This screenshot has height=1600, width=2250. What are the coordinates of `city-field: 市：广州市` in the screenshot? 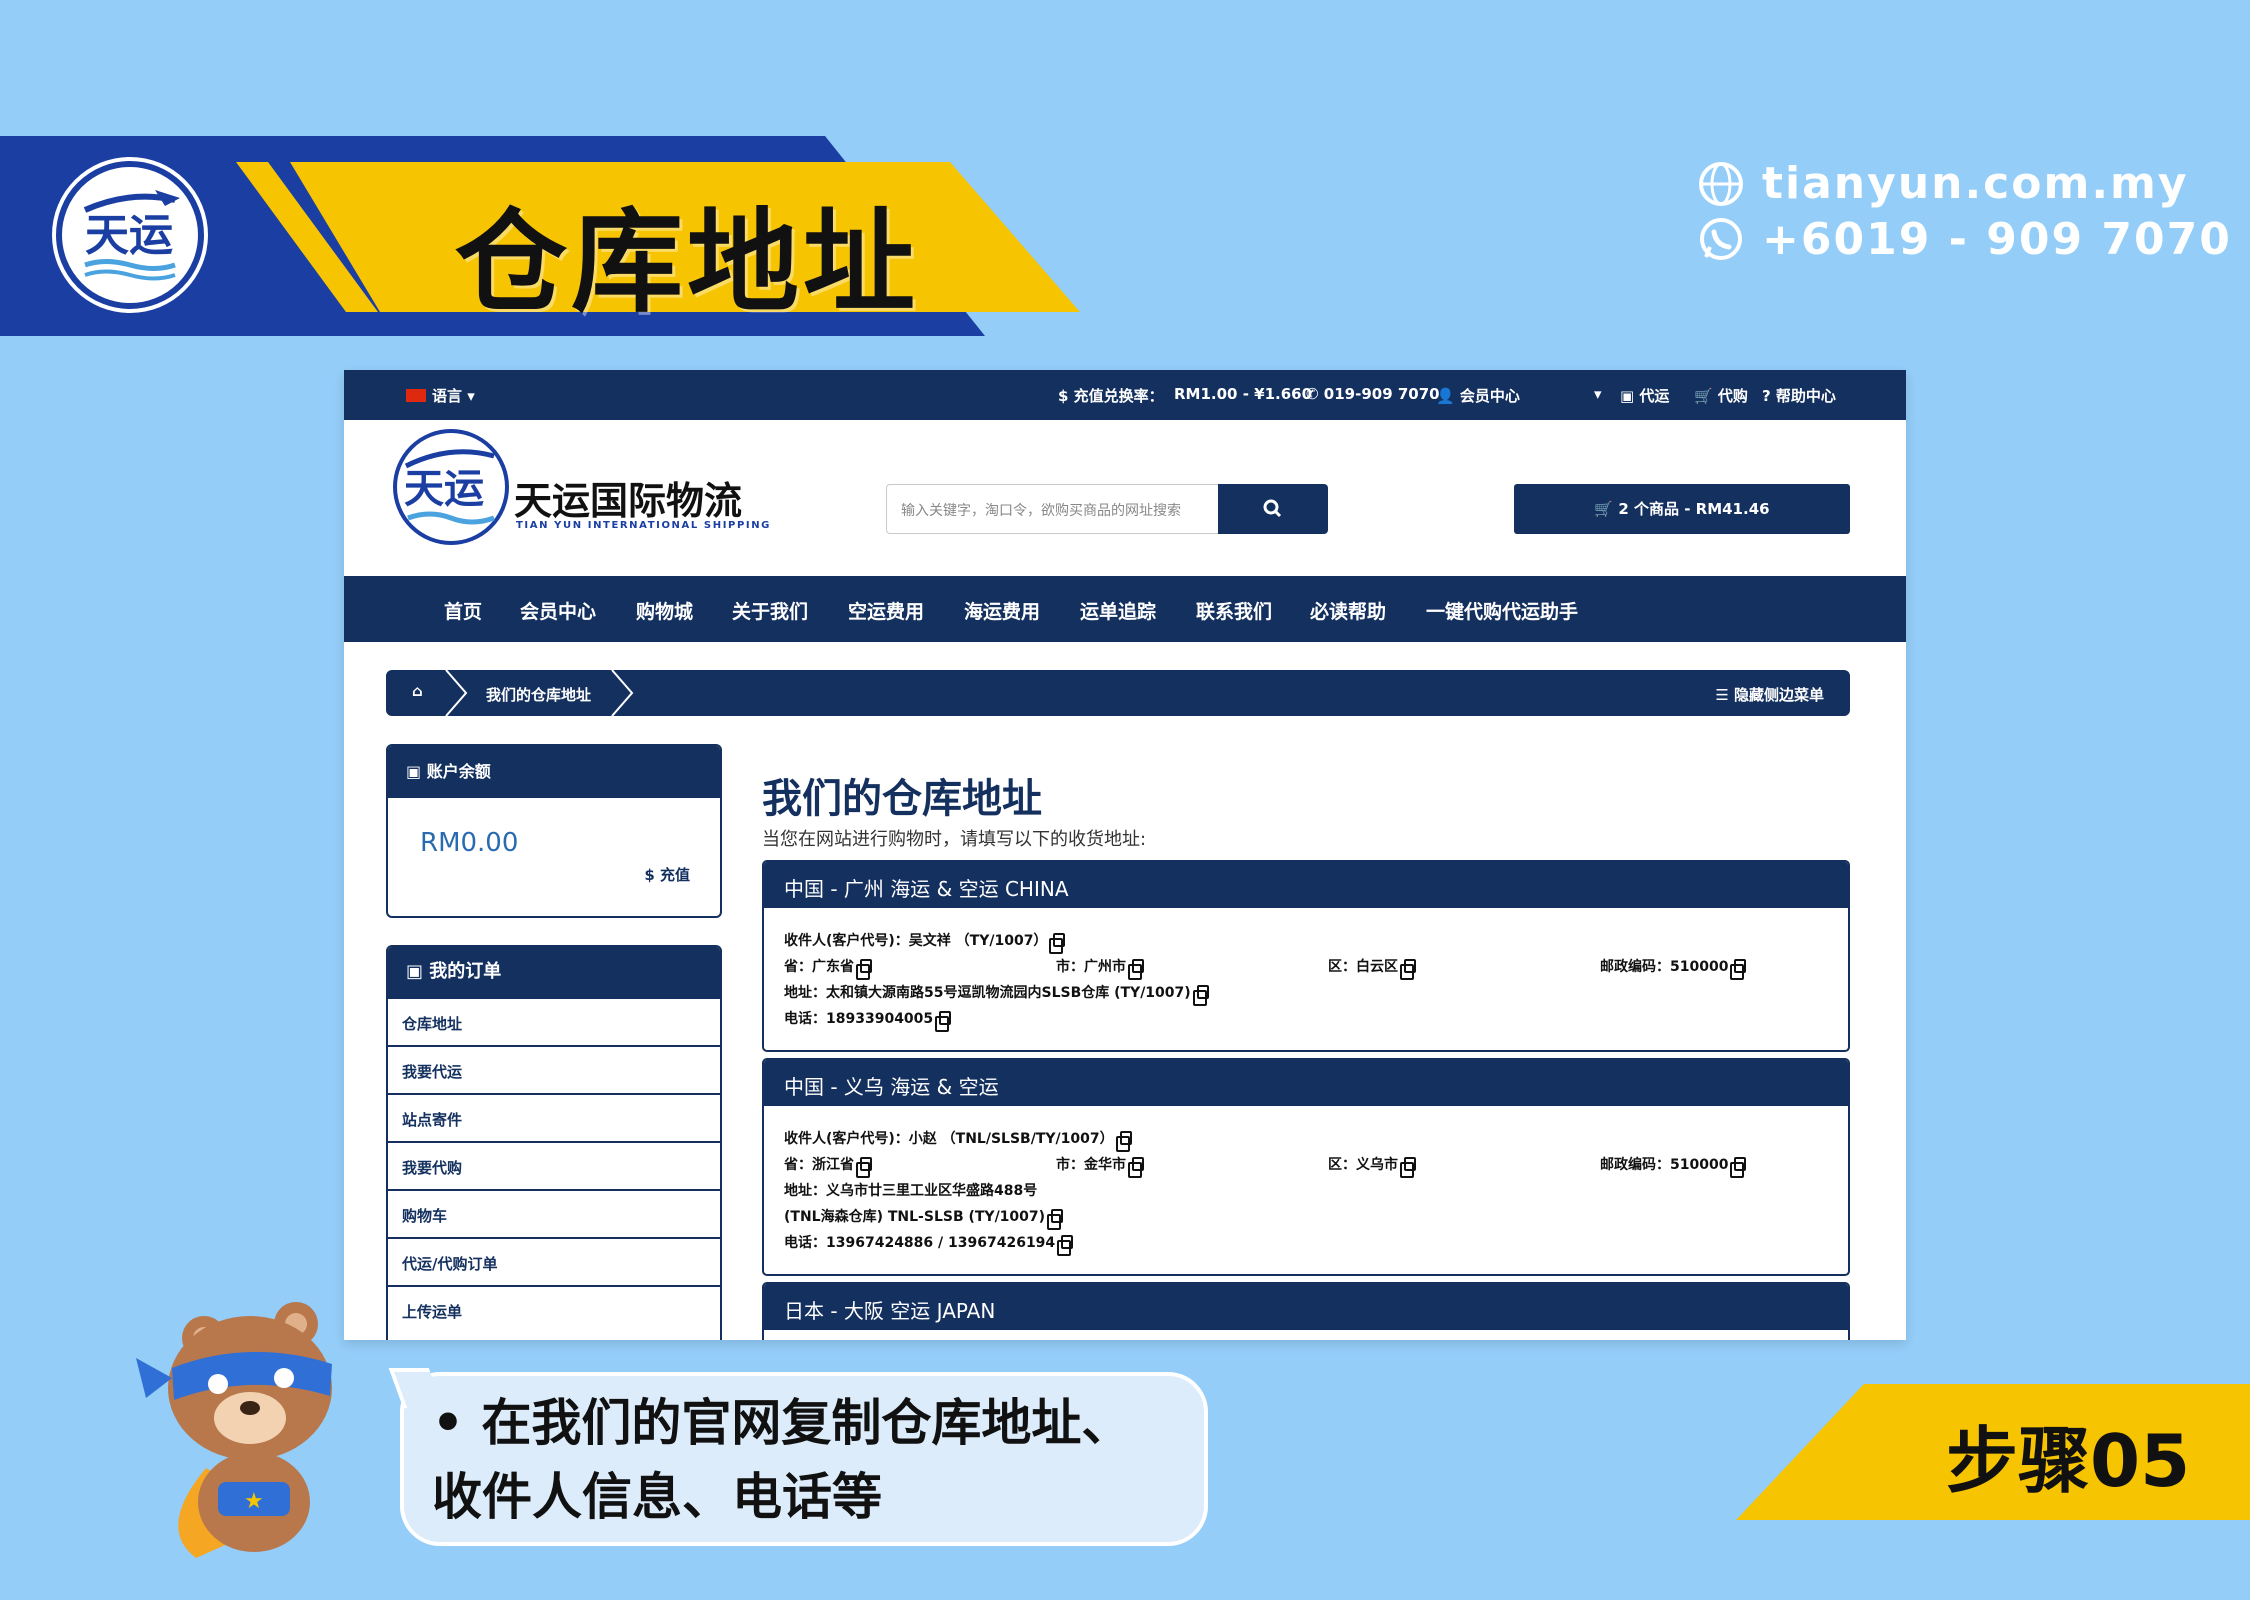 It's located at (1100, 968).